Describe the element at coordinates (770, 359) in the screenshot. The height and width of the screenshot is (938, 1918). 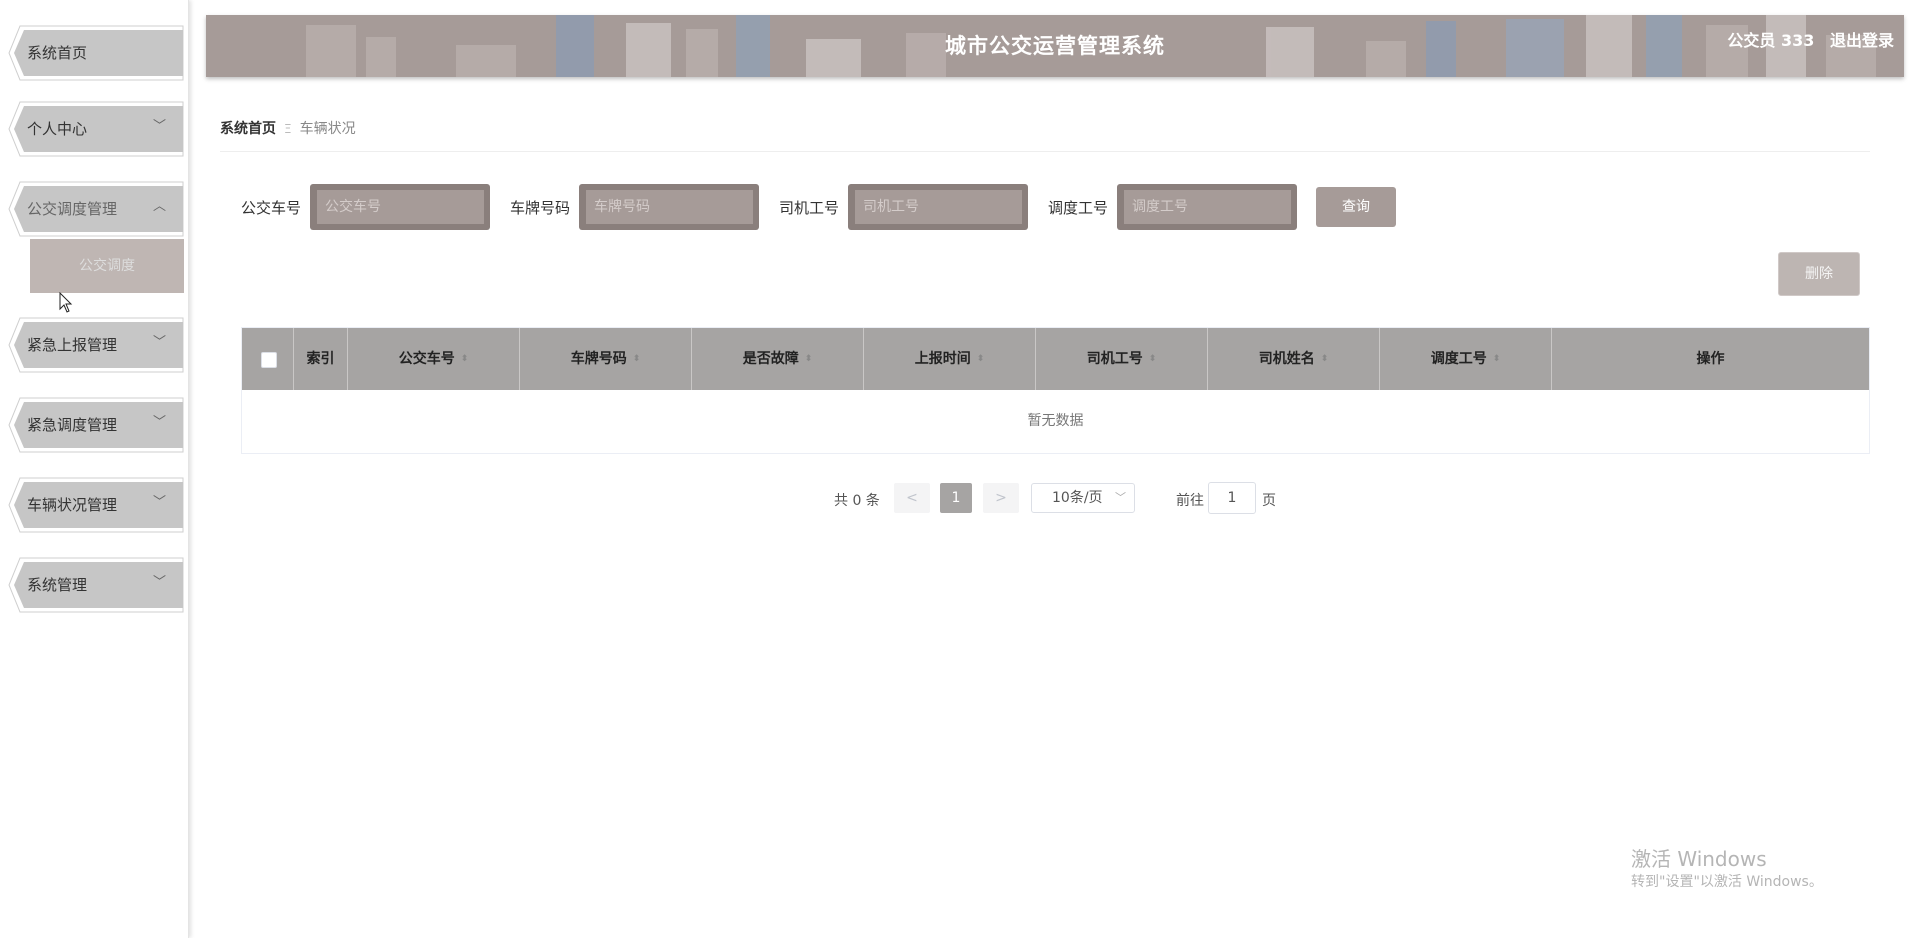
I see `column-header-label: 是否故障` at that location.